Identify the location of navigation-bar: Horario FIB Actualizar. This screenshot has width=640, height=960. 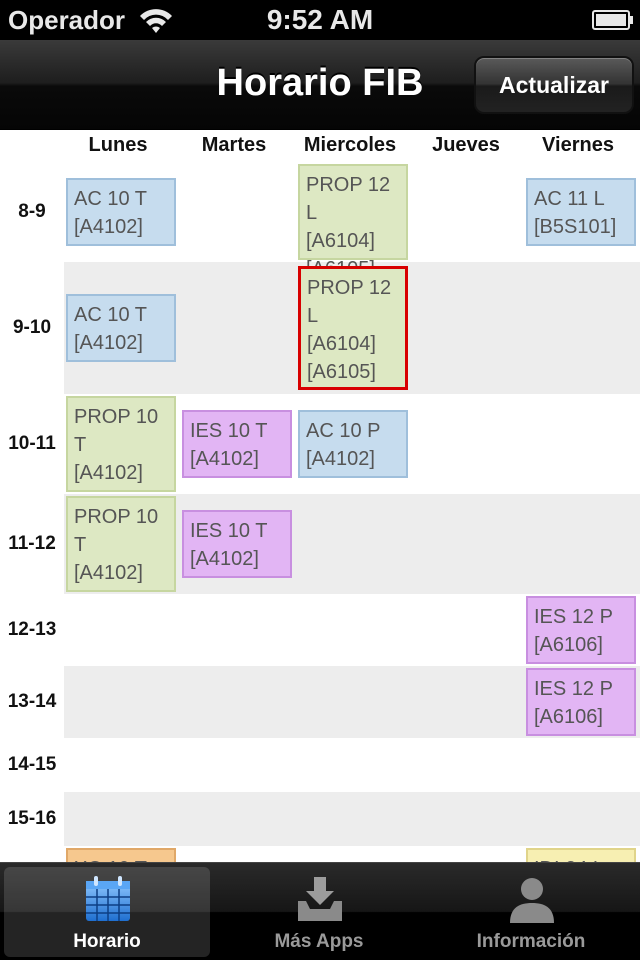
(320, 85).